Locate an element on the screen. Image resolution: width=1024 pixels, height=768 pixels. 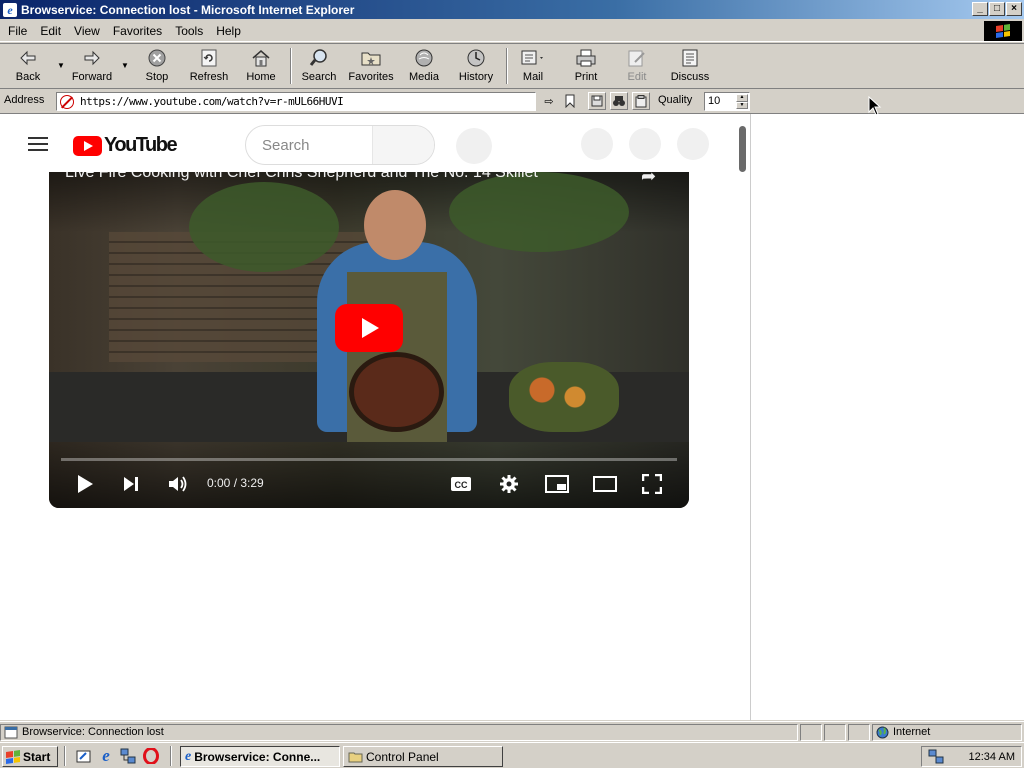
menu-tools: Tools is located at coordinates (189, 31).